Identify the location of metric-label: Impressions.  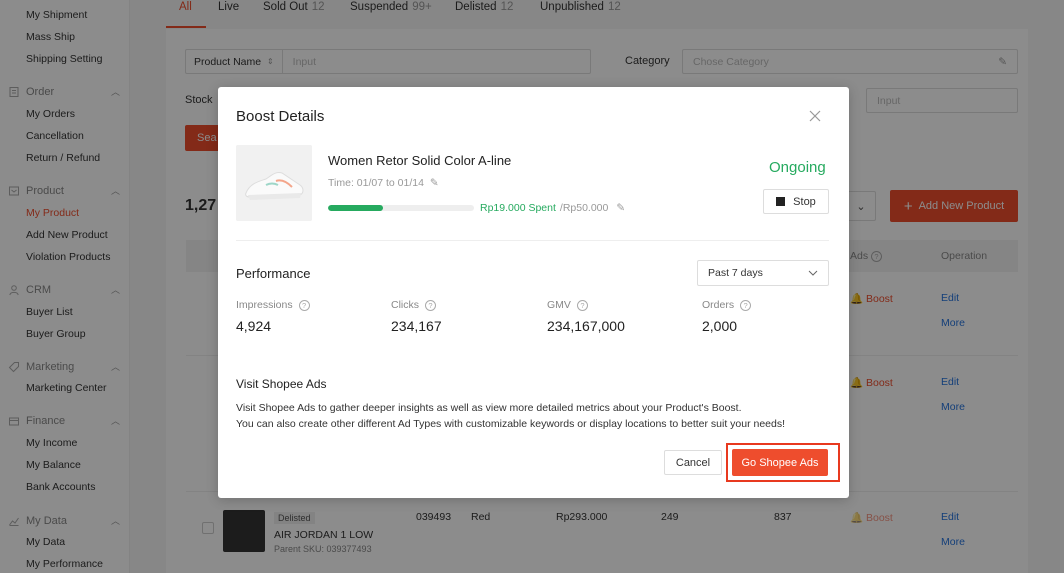
(264, 305).